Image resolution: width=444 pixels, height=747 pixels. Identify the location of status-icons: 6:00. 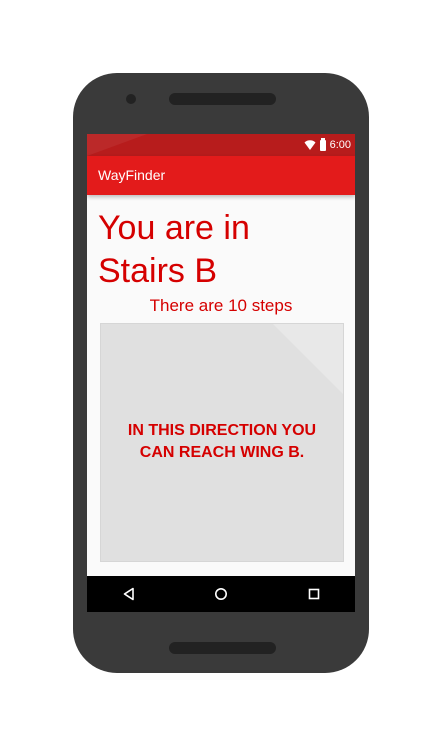
(327, 145).